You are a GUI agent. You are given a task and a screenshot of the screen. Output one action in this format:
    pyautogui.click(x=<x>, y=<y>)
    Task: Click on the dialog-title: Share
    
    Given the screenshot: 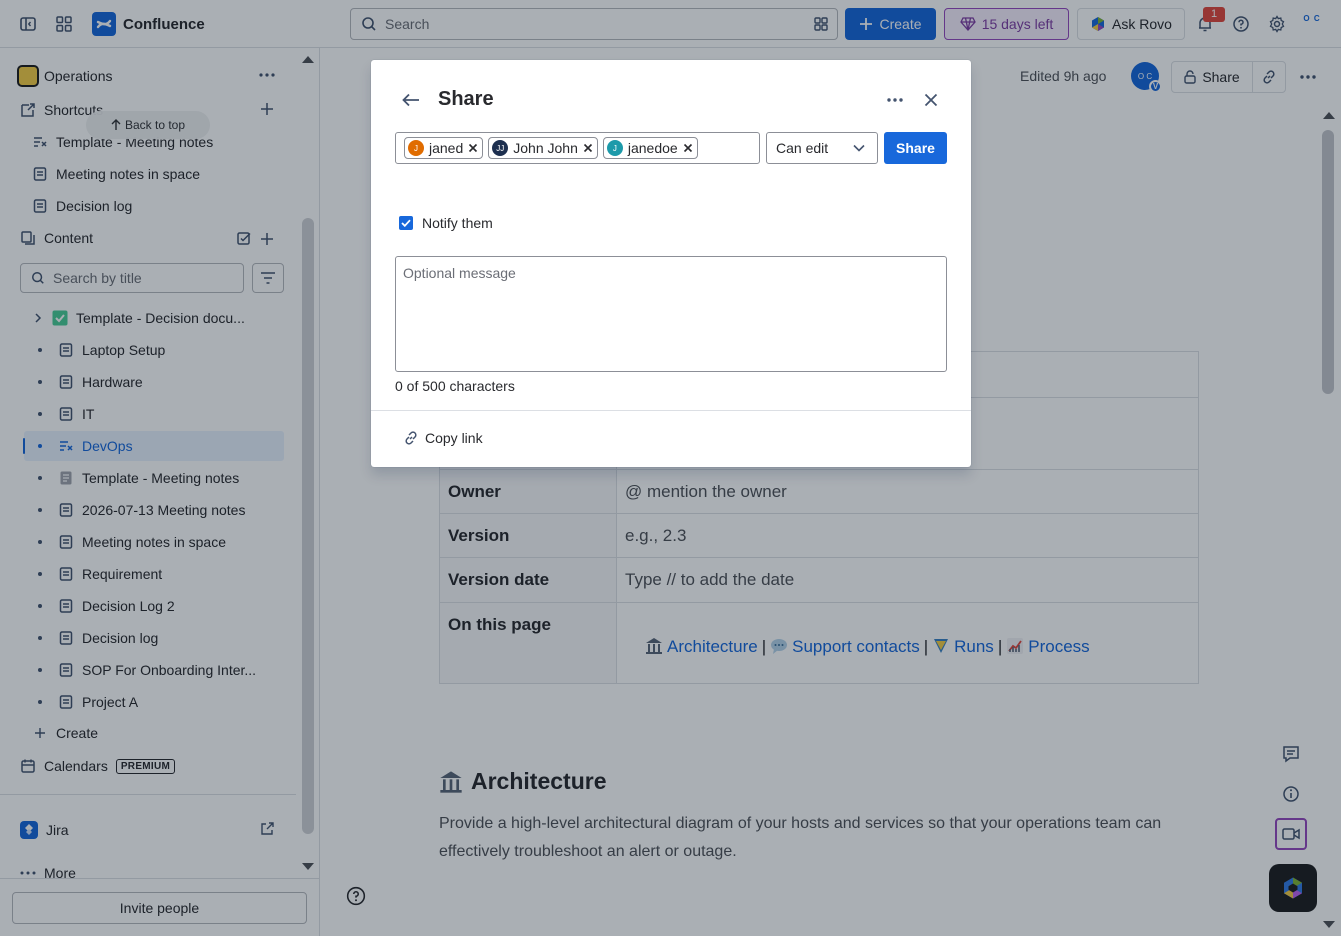 What is the action you would take?
    pyautogui.click(x=466, y=99)
    